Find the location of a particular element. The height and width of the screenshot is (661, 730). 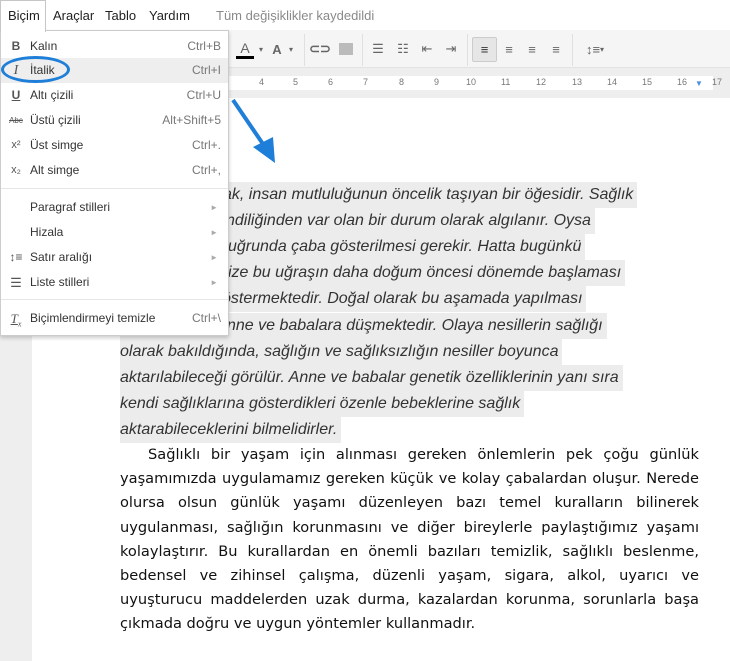

italic-line-text: aktarabileceklerini bilmelidirler. is located at coordinates (231, 429).